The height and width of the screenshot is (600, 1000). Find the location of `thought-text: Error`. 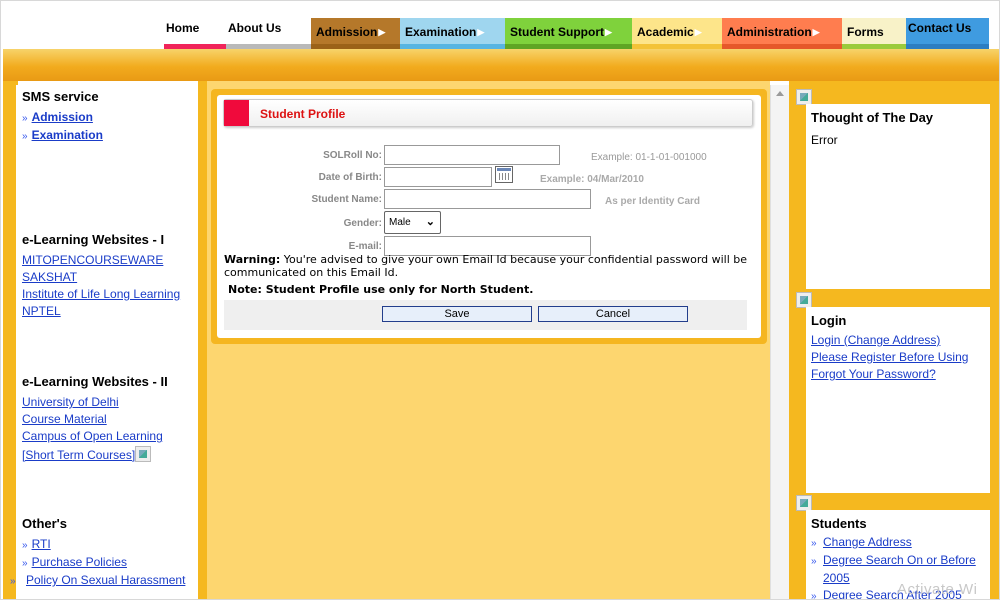

thought-text: Error is located at coordinates (824, 140).